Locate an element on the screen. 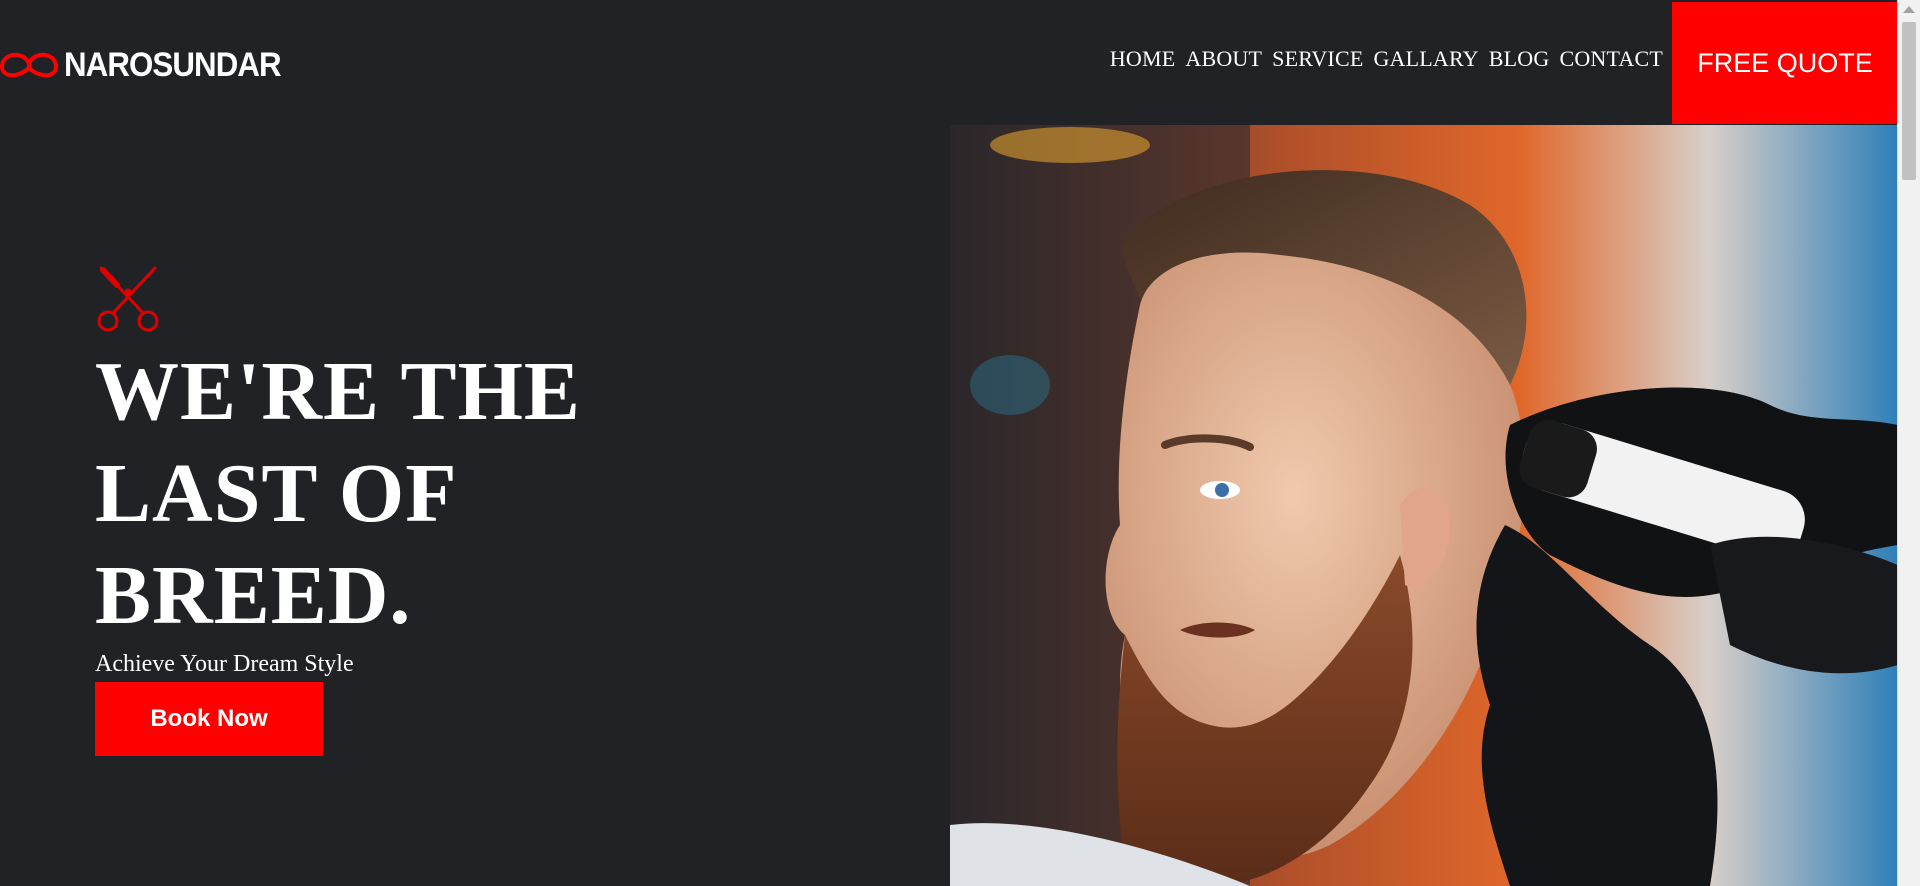 The height and width of the screenshot is (886, 1920). scroll-thumb is located at coordinates (1909, 101).